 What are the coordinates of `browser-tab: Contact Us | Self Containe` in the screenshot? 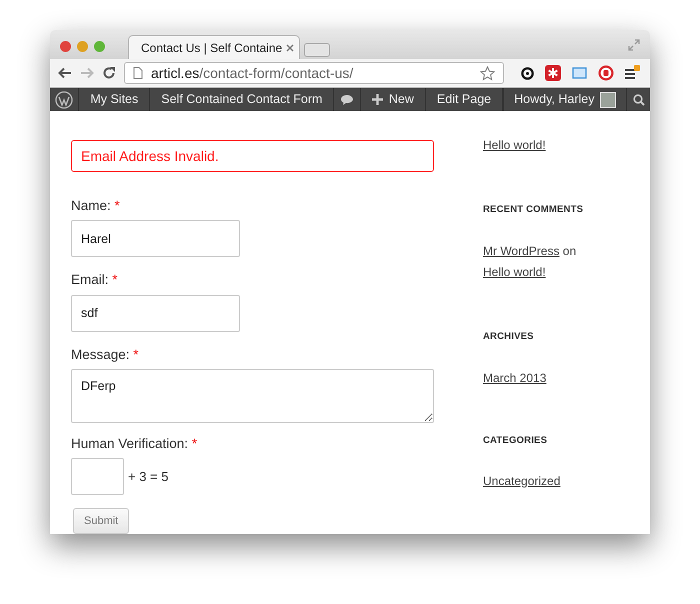 It's located at (214, 47).